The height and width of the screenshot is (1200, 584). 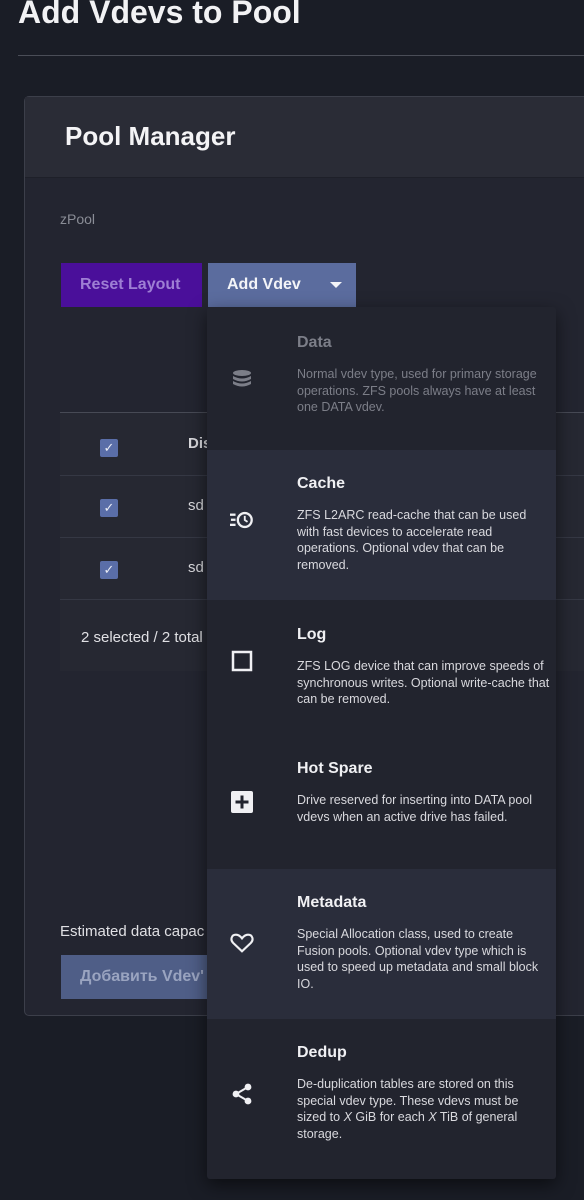 I want to click on plus-box-icon, so click(x=242, y=802).